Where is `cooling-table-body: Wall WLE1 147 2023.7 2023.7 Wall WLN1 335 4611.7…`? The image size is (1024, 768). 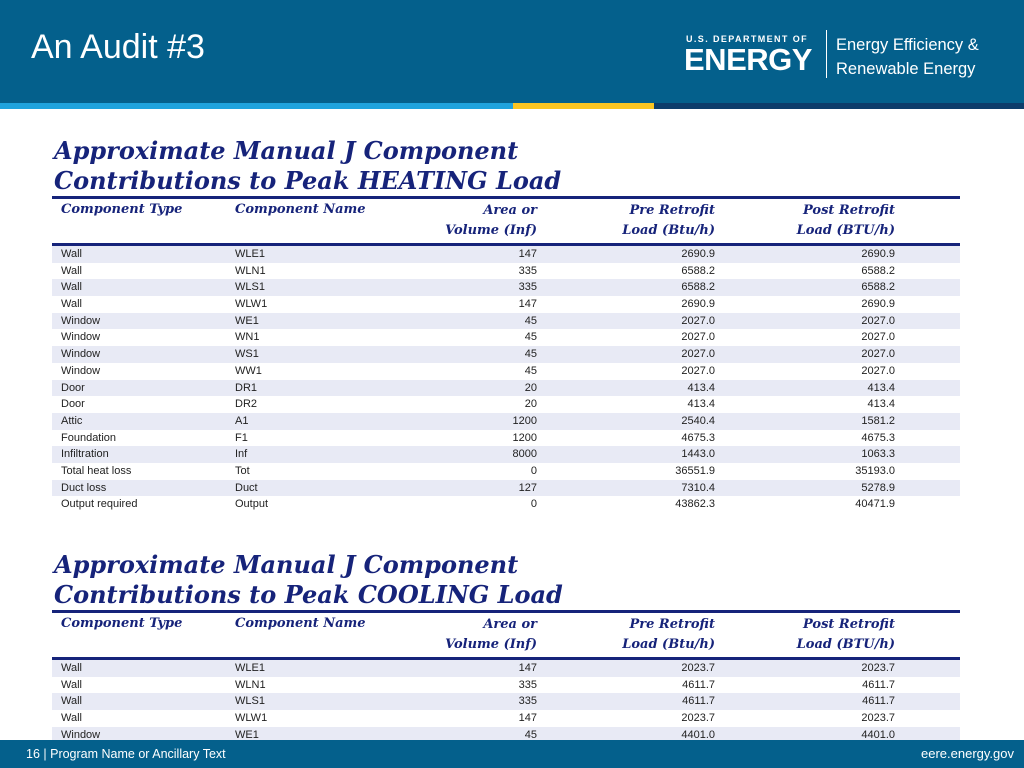 cooling-table-body: Wall WLE1 147 2023.7 2023.7 Wall WLN1 335 4611.7… is located at coordinates (506, 702).